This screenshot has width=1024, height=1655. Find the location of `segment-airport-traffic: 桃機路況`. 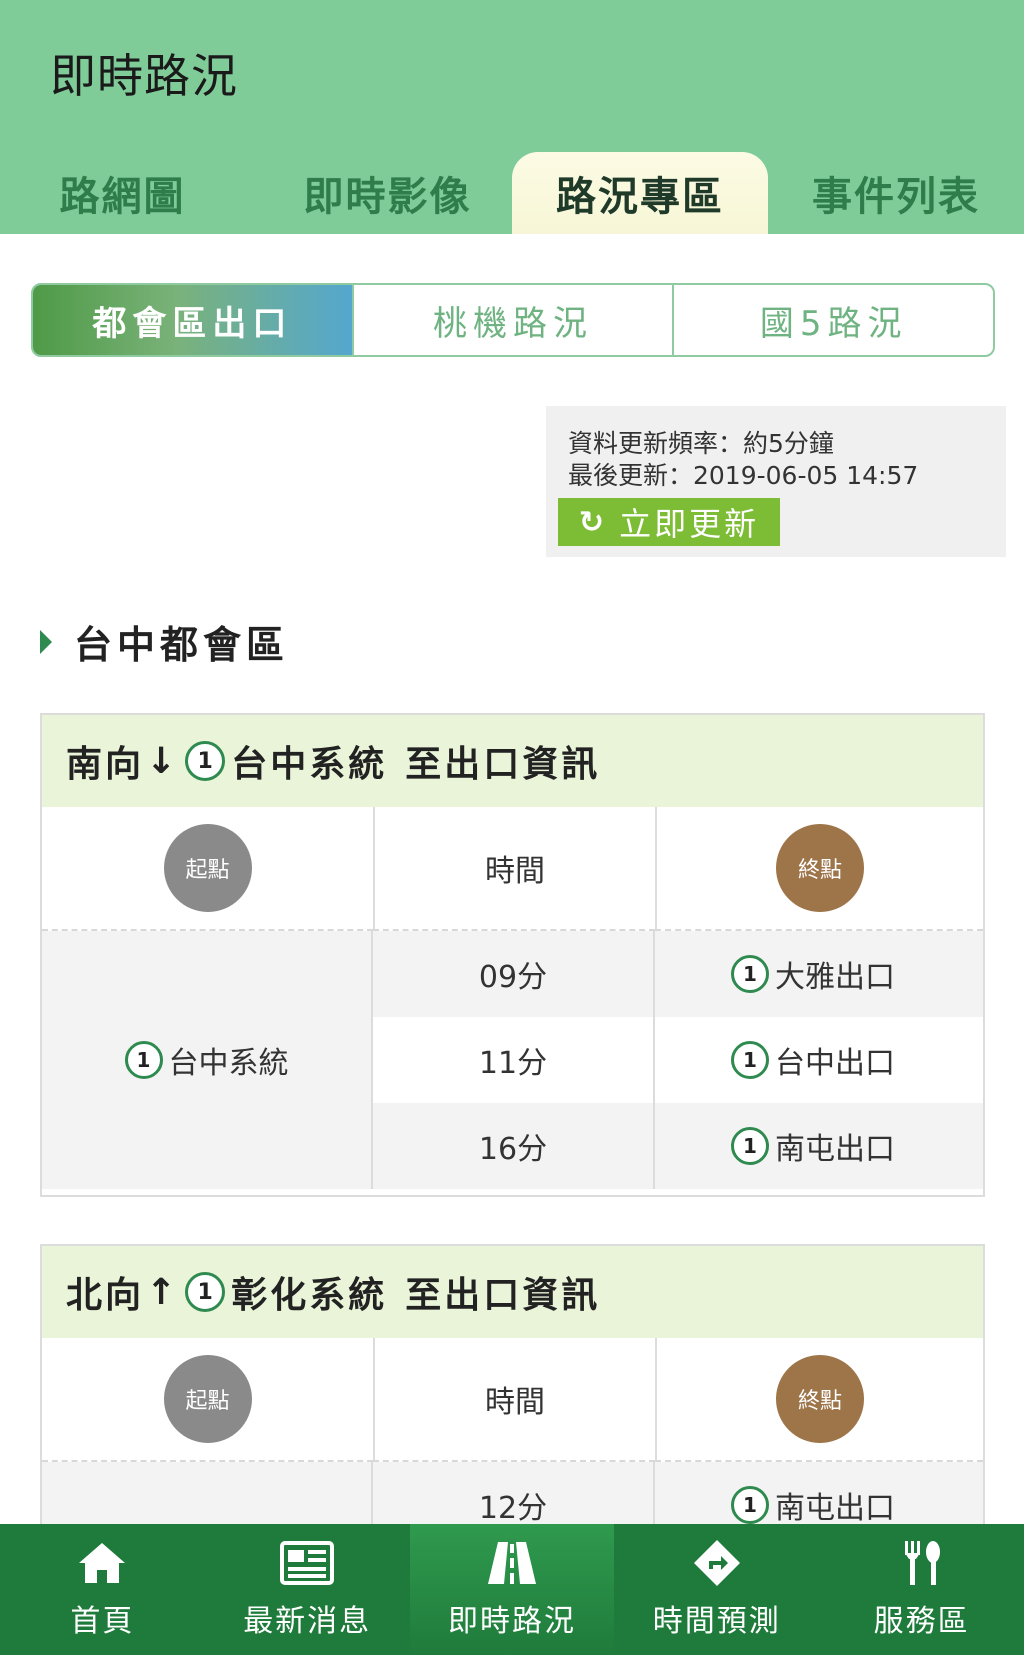

segment-airport-traffic: 桃機路況 is located at coordinates (512, 320).